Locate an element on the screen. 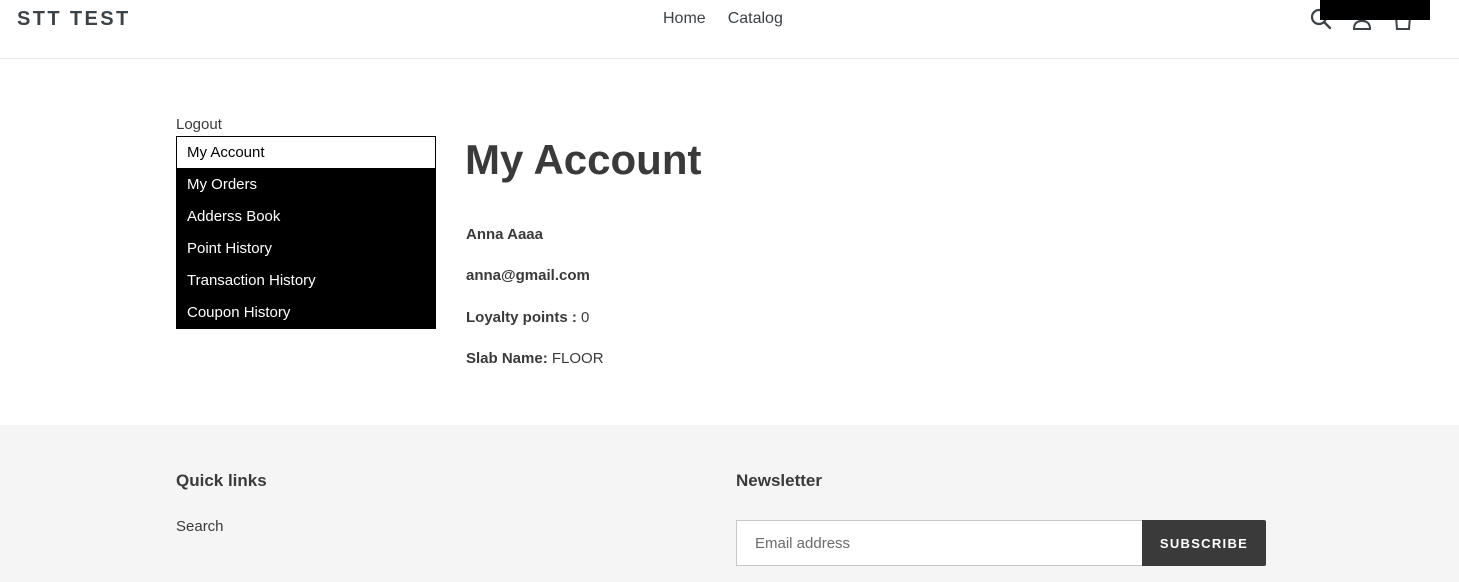  menu-item-my-account: My Account is located at coordinates (306, 152).